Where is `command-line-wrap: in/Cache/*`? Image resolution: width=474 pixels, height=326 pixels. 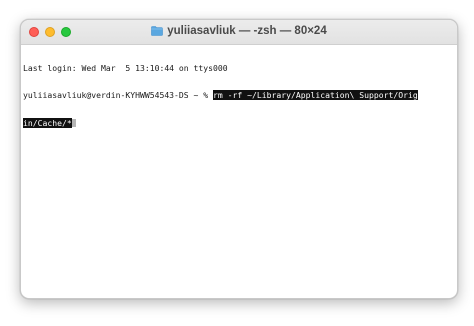 command-line-wrap: in/Cache/* is located at coordinates (238, 123).